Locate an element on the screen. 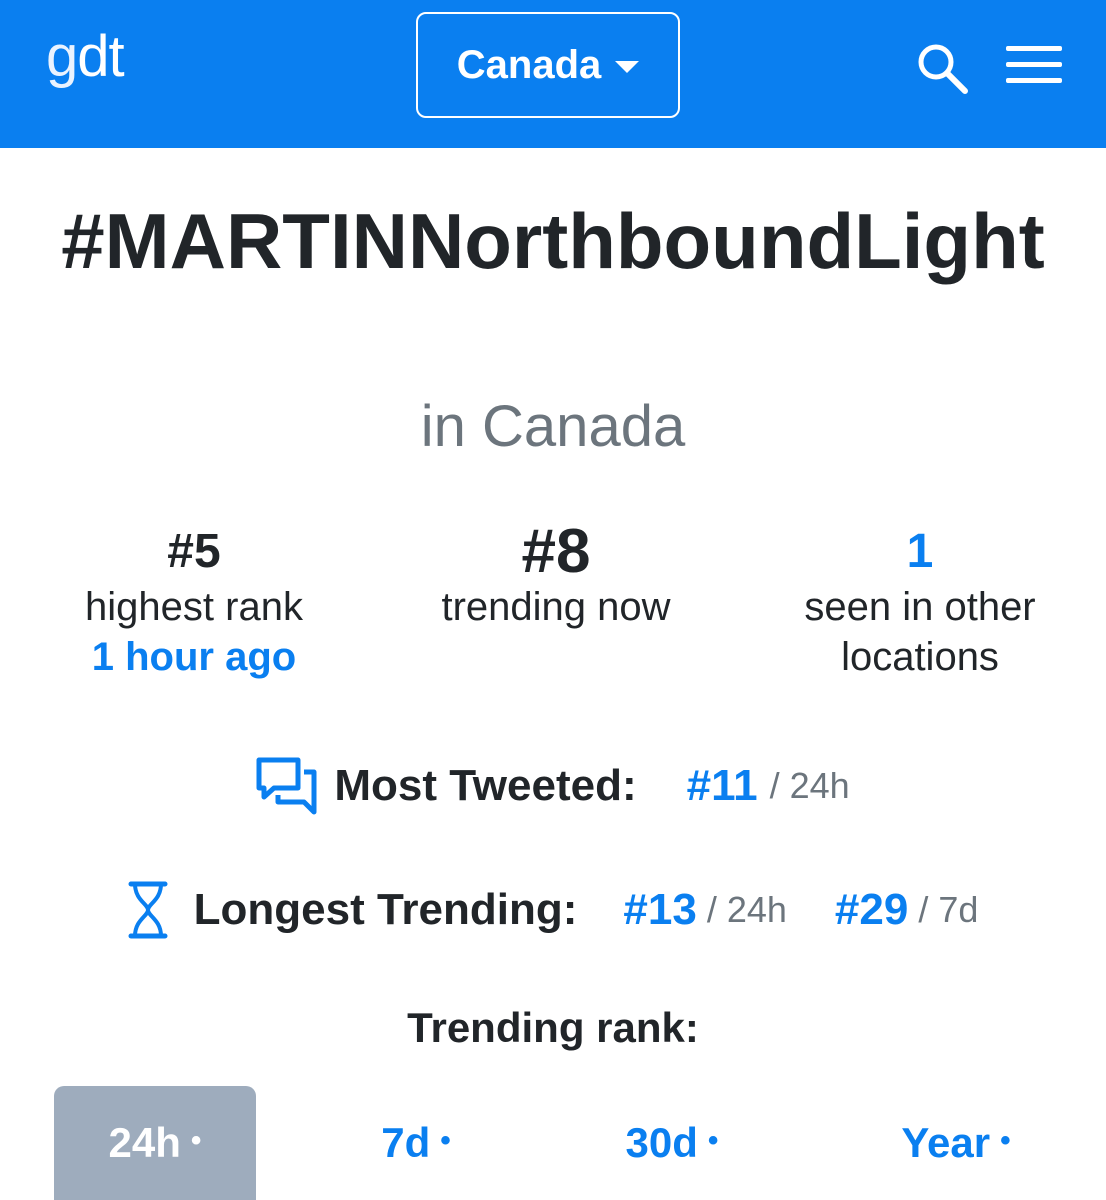  tab-year: Year • is located at coordinates (956, 1143).